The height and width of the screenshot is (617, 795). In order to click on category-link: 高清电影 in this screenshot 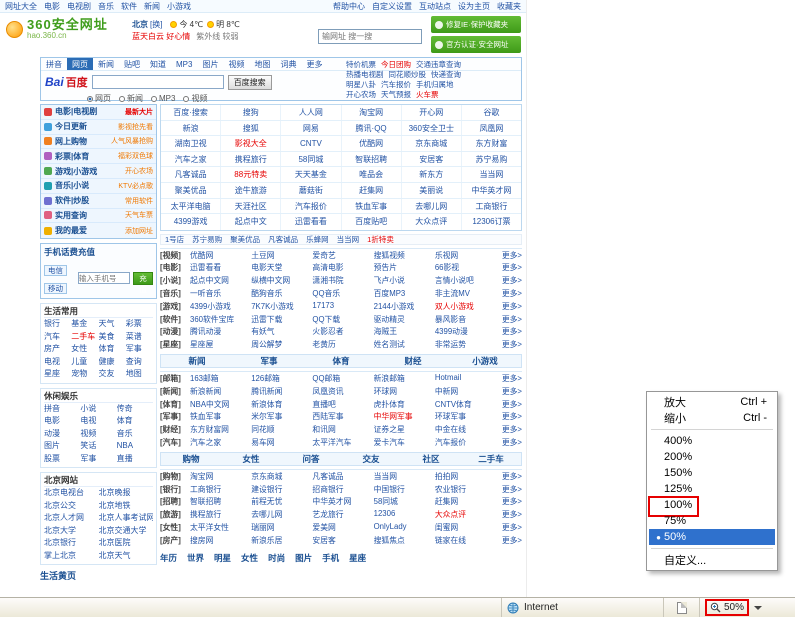, I will do `click(342, 267)`.